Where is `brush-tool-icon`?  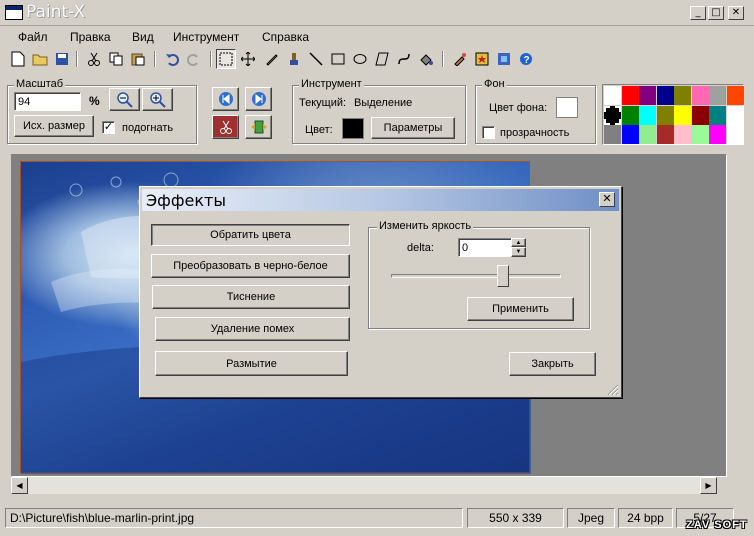
brush-tool-icon is located at coordinates (294, 59).